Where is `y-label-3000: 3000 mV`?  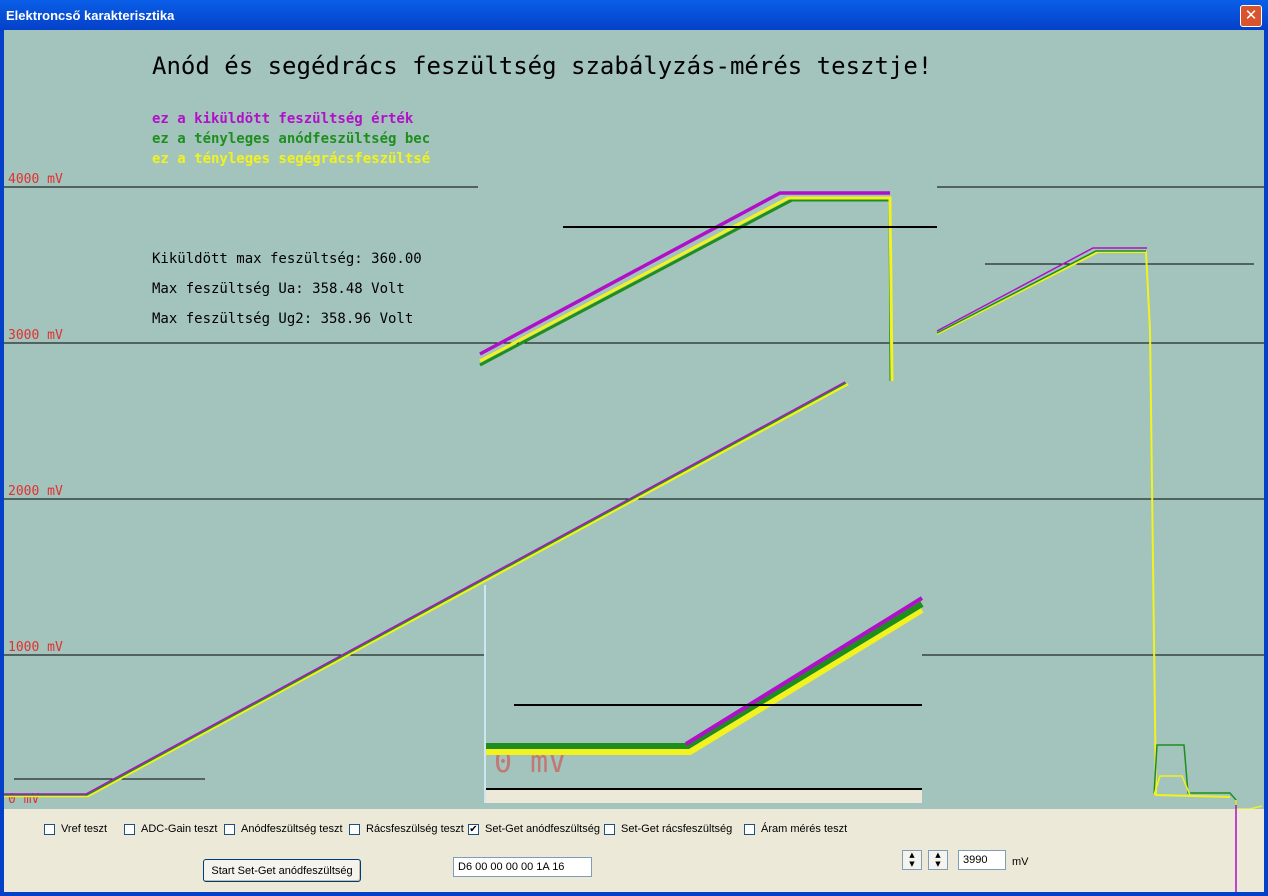 y-label-3000: 3000 mV is located at coordinates (35, 335).